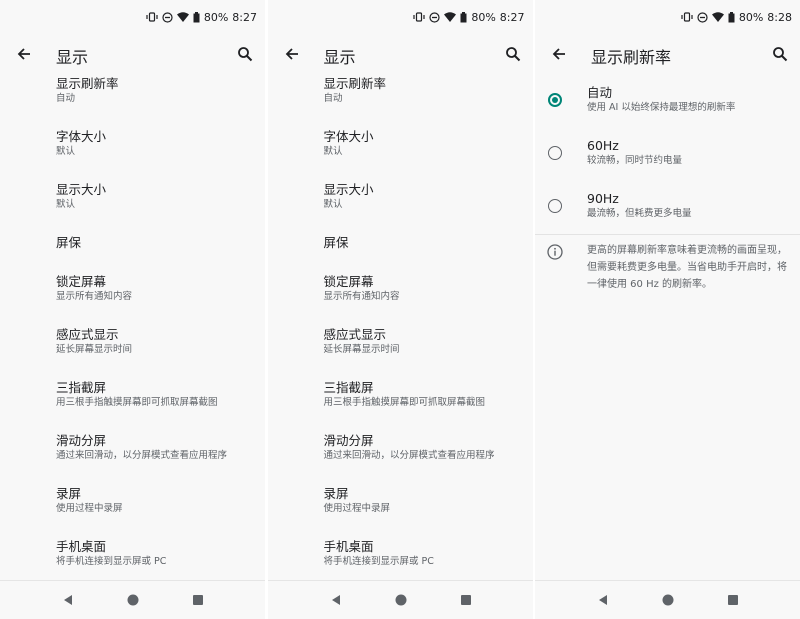 The image size is (800, 619). Describe the element at coordinates (424, 554) in the screenshot. I see `setting-desktop-mode: 手机桌面将手机连接到显示屏或 PC` at that location.